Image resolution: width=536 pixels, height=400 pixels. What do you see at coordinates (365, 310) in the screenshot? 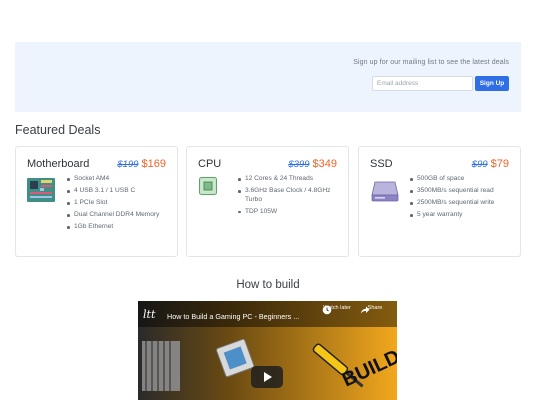
I see `share-icon` at bounding box center [365, 310].